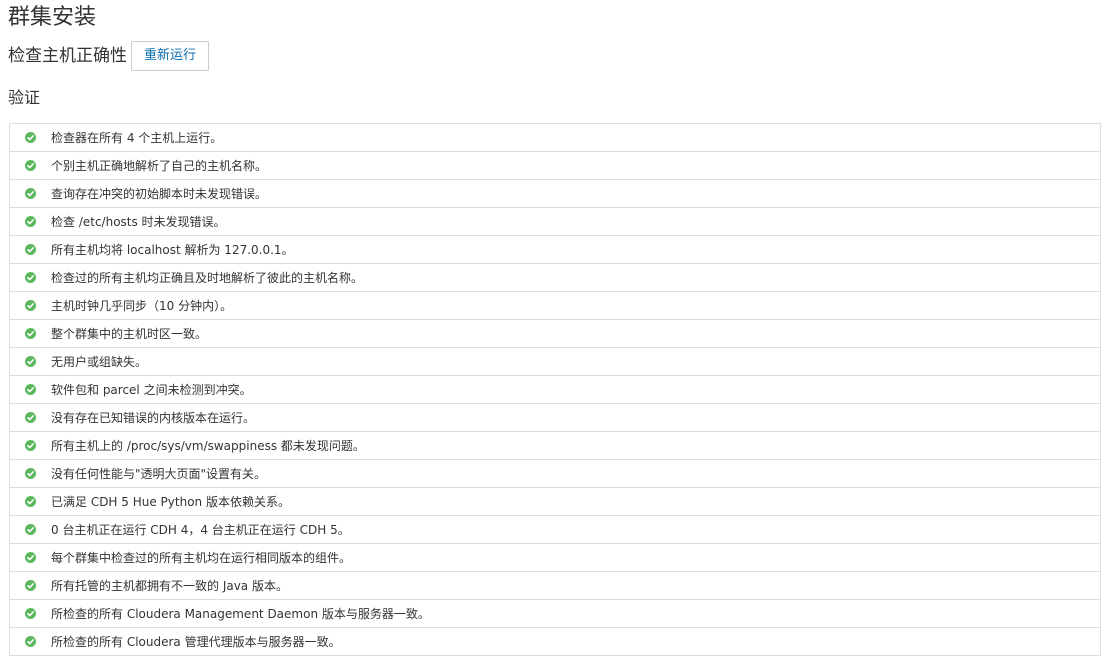  Describe the element at coordinates (555, 642) in the screenshot. I see `validation-item: 所检查的所有 Cloudera 管理代理版本与服务器一致。` at that location.